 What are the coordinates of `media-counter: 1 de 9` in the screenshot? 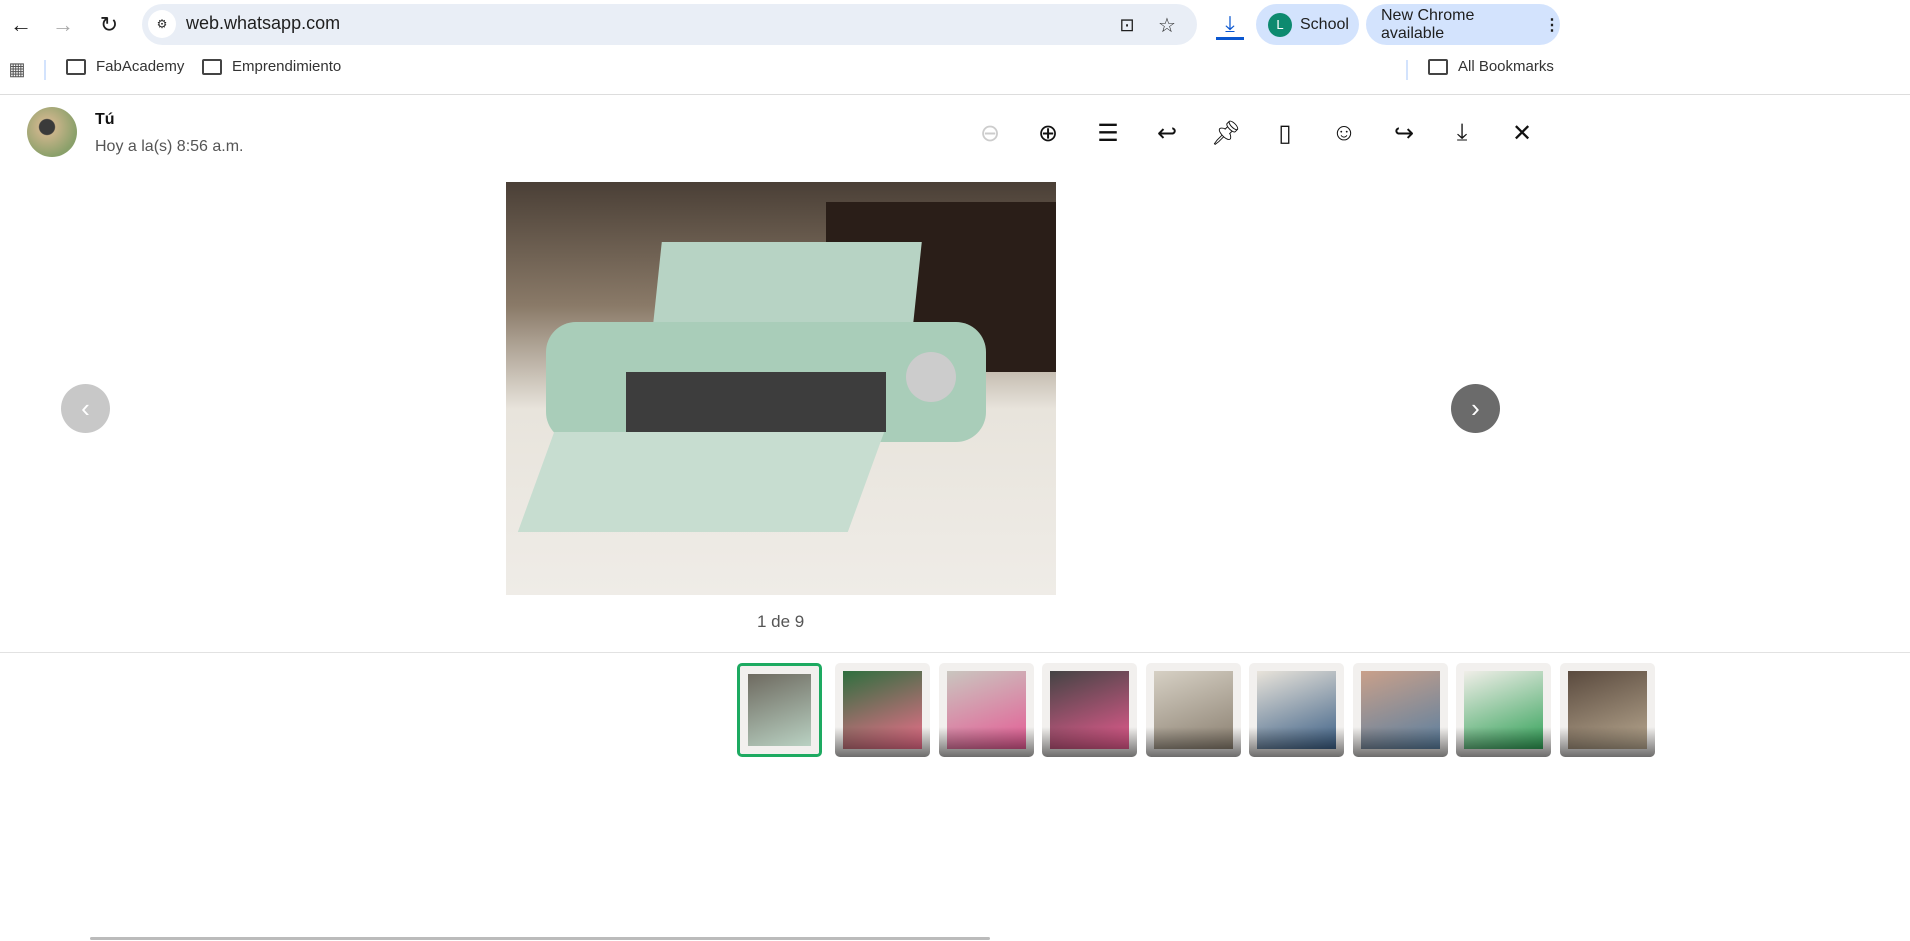 It's located at (781, 621).